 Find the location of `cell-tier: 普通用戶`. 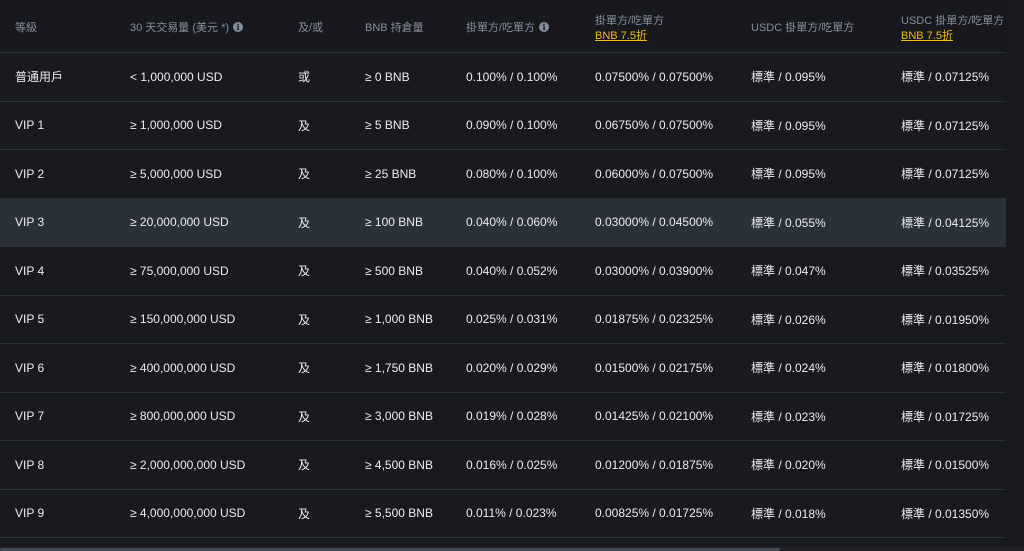

cell-tier: 普通用戶 is located at coordinates (39, 77).